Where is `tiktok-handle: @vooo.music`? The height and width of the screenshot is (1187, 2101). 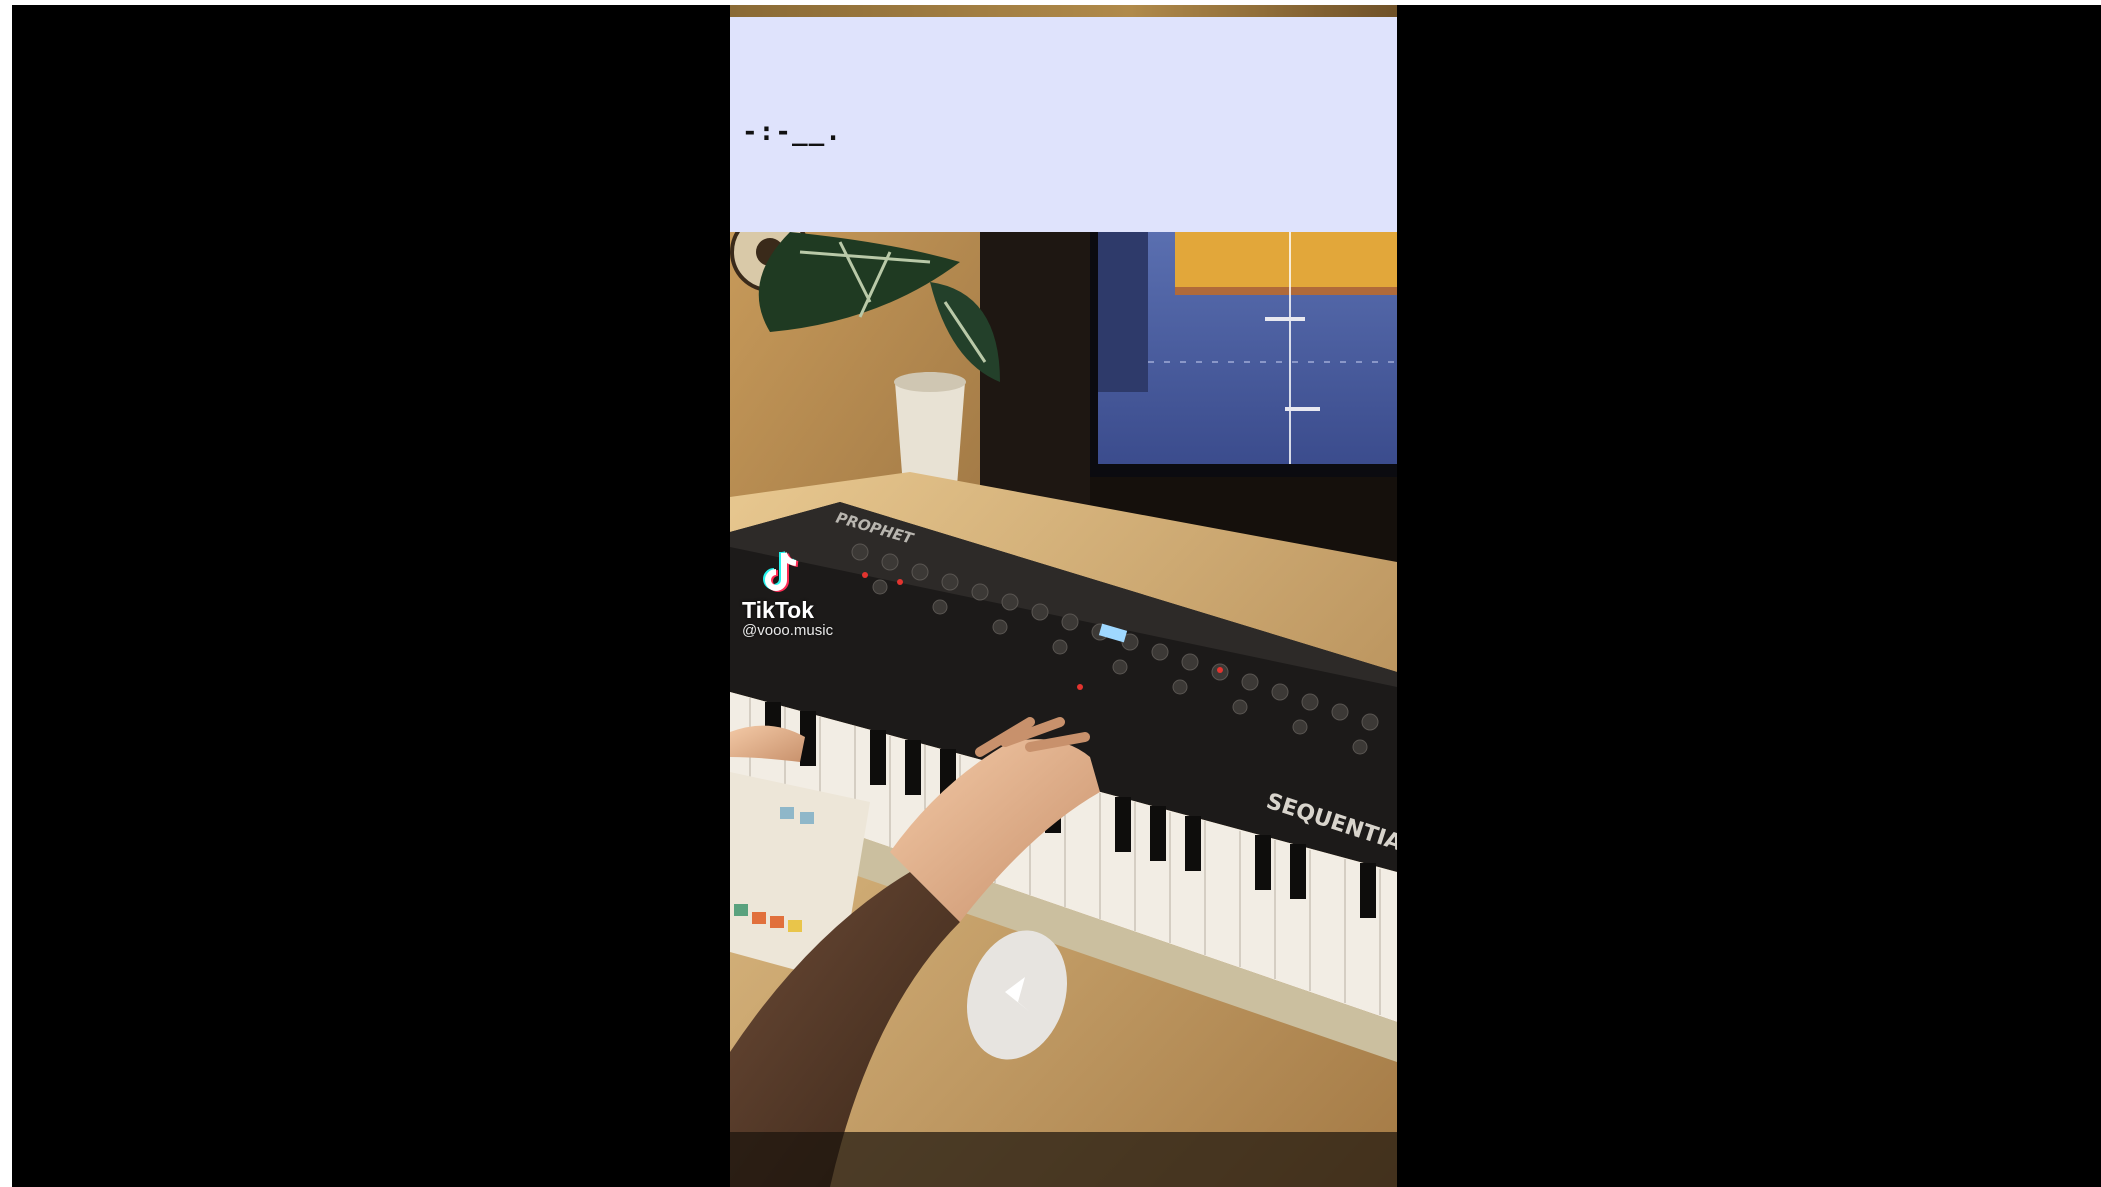
tiktok-handle: @vooo.music is located at coordinates (787, 631).